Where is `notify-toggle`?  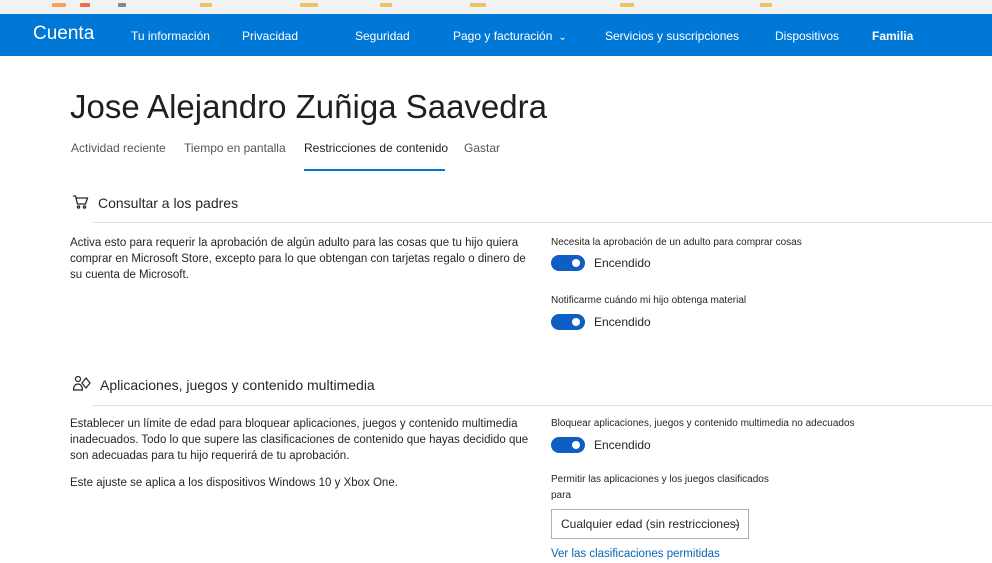 notify-toggle is located at coordinates (568, 322).